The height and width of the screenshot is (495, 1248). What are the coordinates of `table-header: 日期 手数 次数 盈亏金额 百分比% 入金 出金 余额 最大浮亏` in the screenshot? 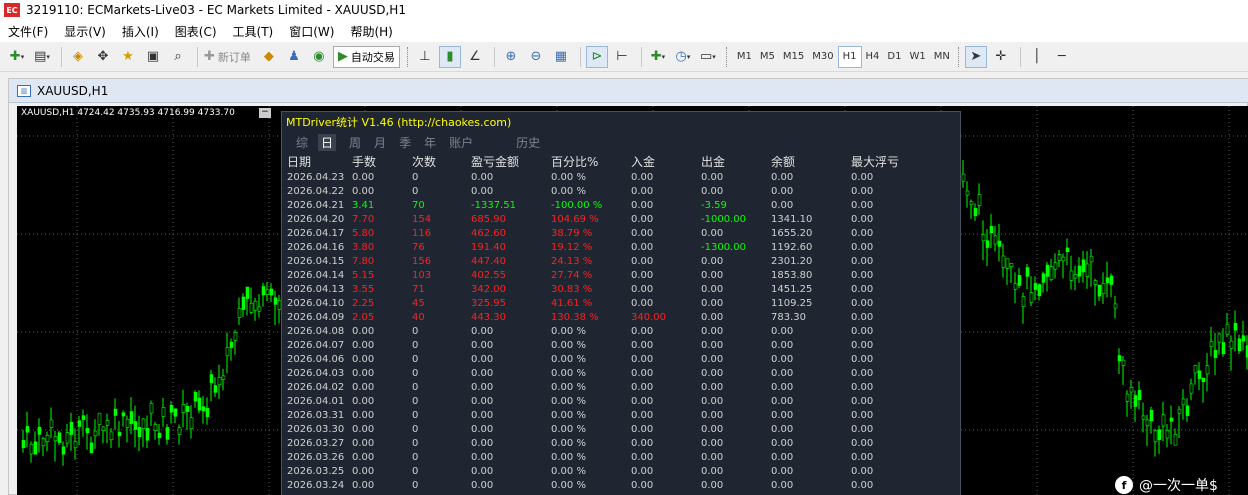 It's located at (621, 161).